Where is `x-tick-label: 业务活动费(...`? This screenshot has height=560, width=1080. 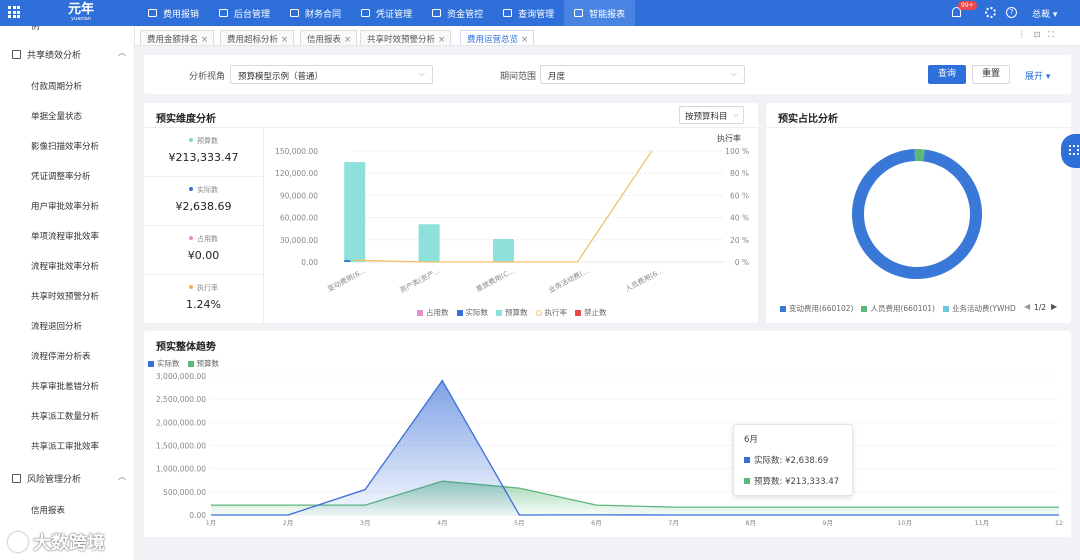 x-tick-label: 业务活动费(... is located at coordinates (568, 280).